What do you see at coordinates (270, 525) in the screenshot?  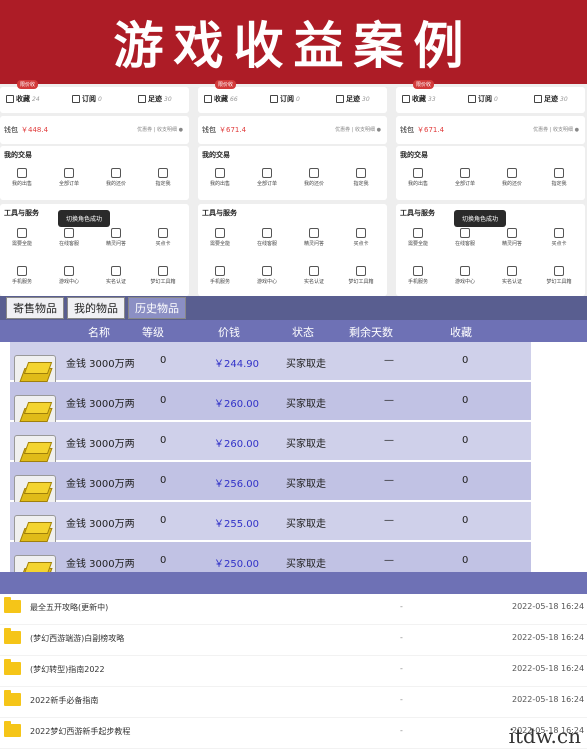 I see `table-row: 金钱 3000万两 0 ￥255.00 买家取走 — 0` at bounding box center [270, 525].